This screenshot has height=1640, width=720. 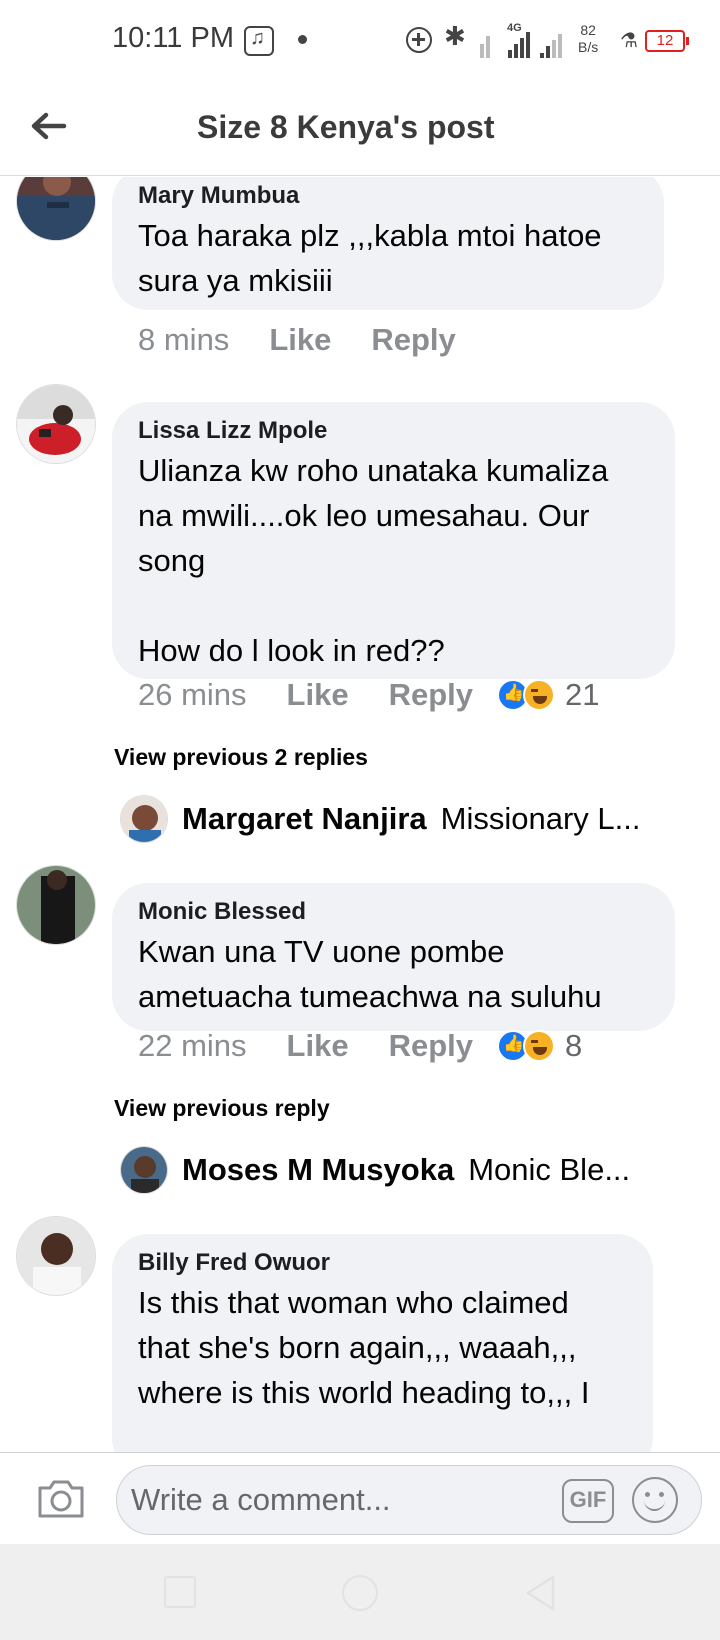 What do you see at coordinates (222, 1108) in the screenshot?
I see `view-previous-replies: View previous reply` at bounding box center [222, 1108].